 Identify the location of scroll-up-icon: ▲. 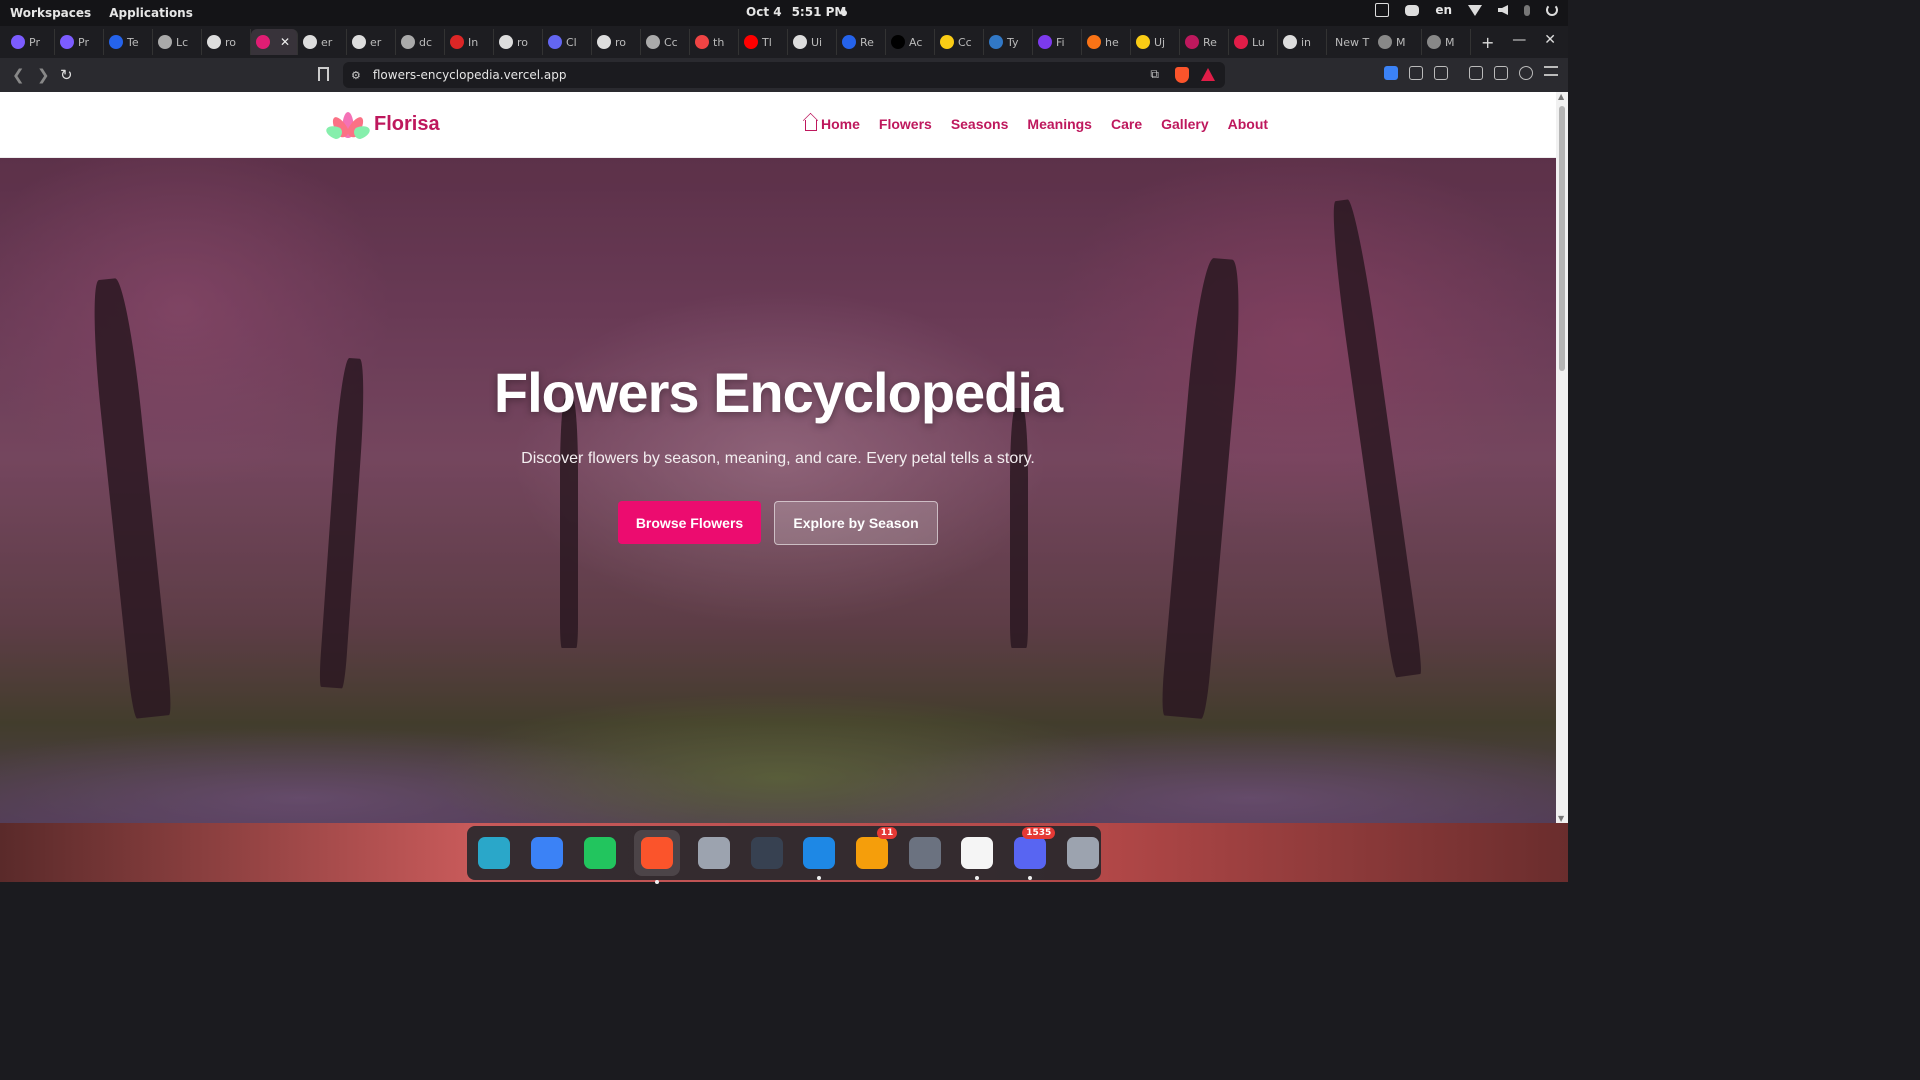
(1561, 96).